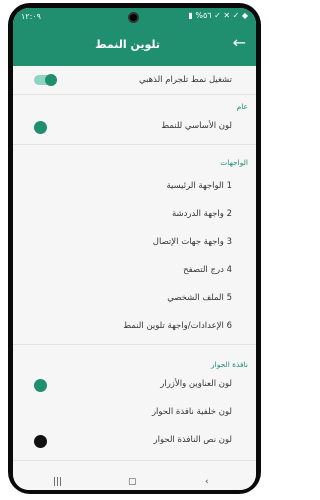  I want to click on app-bar: تلوين النمط ←, so click(134, 47).